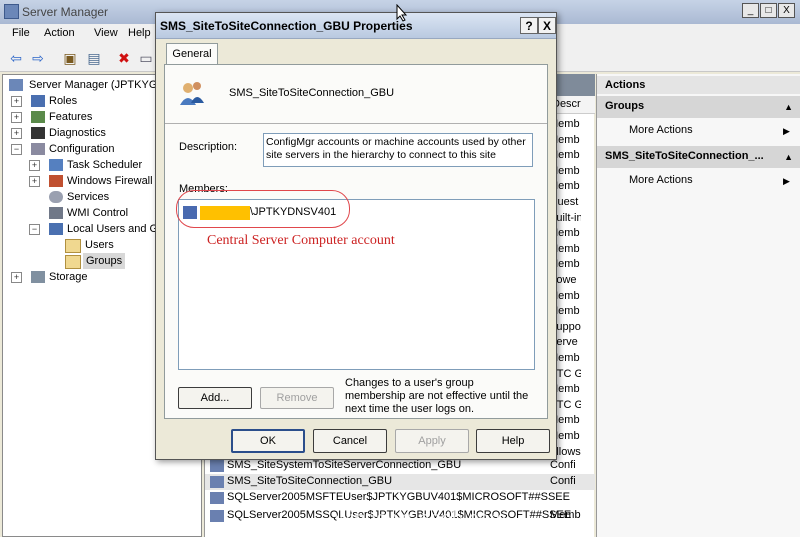 The height and width of the screenshot is (537, 800). What do you see at coordinates (698, 107) in the screenshot?
I see `actions-section-groups: Groups ▲` at bounding box center [698, 107].